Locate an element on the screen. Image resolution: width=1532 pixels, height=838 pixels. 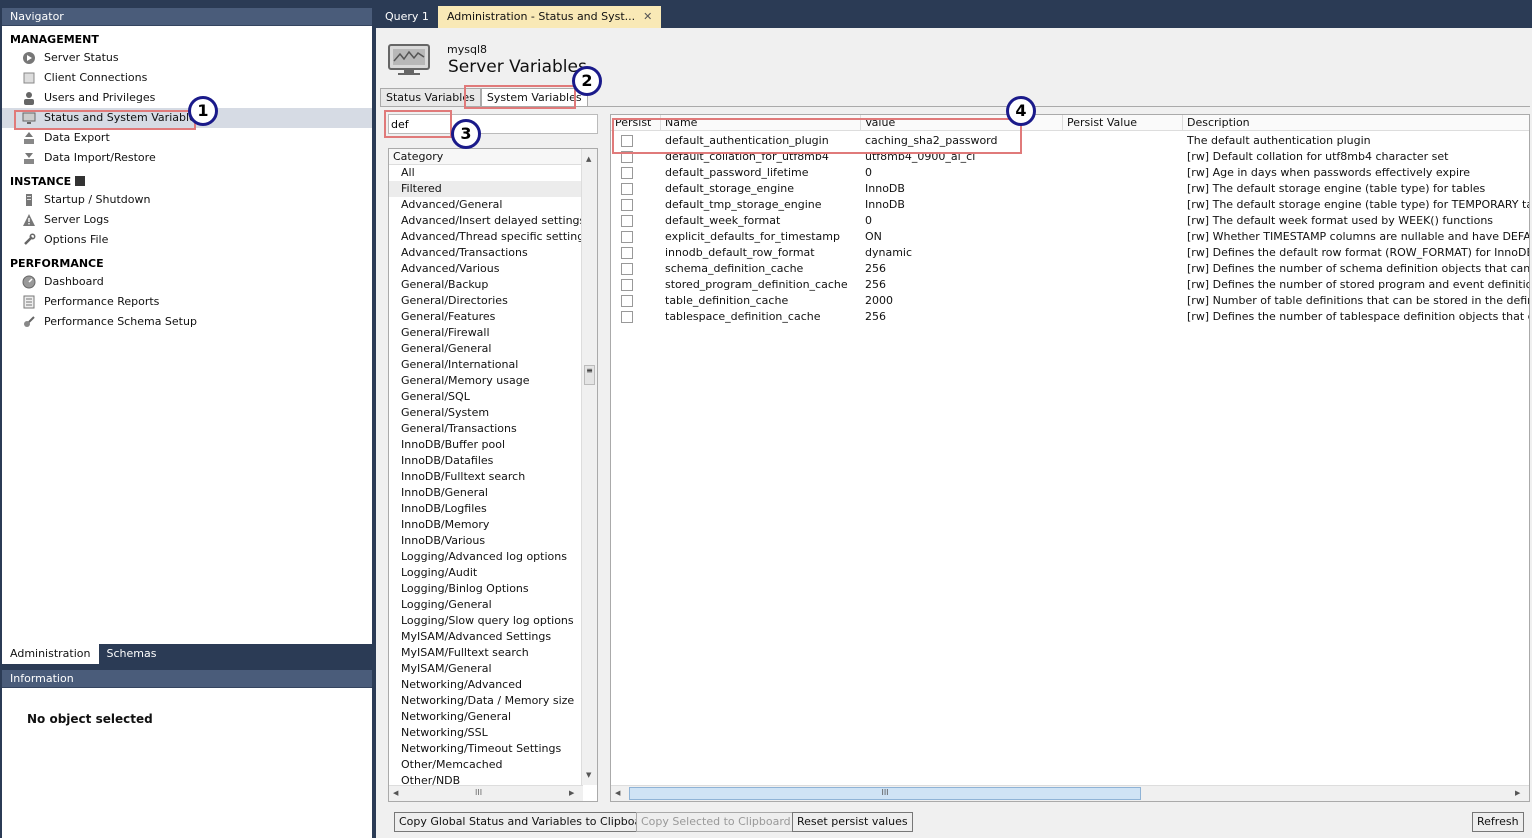
category-item: Other/Memcached is located at coordinates (493, 765).